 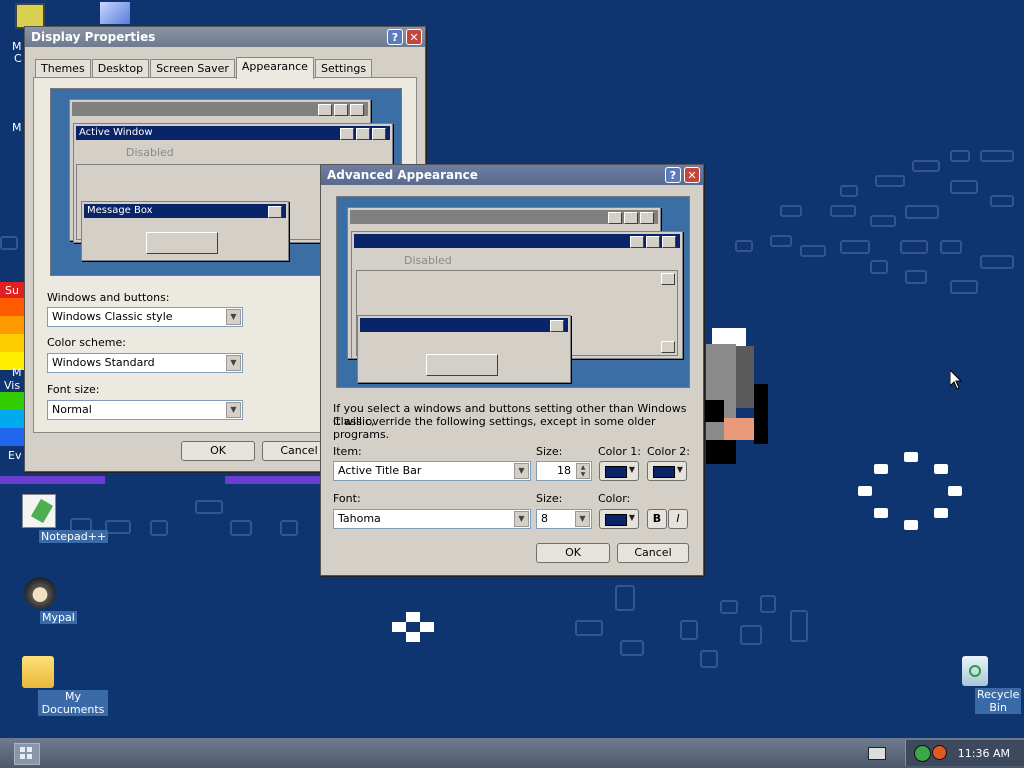 I want to click on raccoon-icon, so click(x=40, y=593).